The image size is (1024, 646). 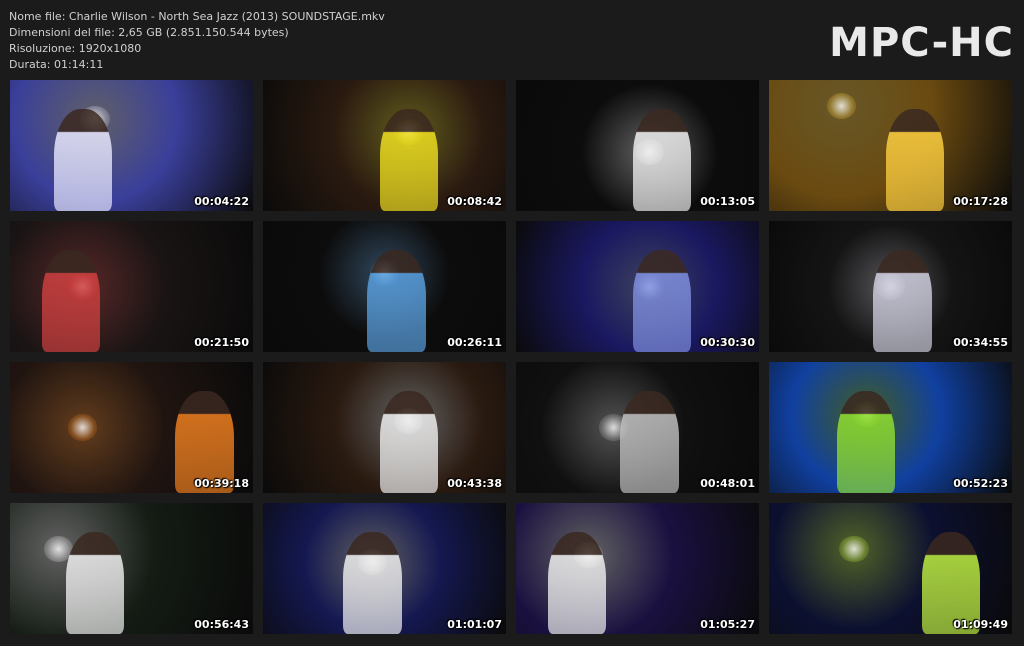 What do you see at coordinates (980, 201) in the screenshot?
I see `thumbnail-timestamp: 00:17:28` at bounding box center [980, 201].